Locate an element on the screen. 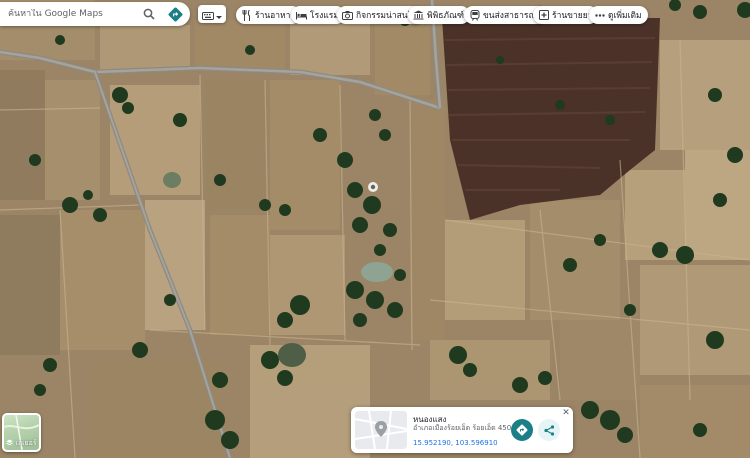  search-box is located at coordinates (95, 14).